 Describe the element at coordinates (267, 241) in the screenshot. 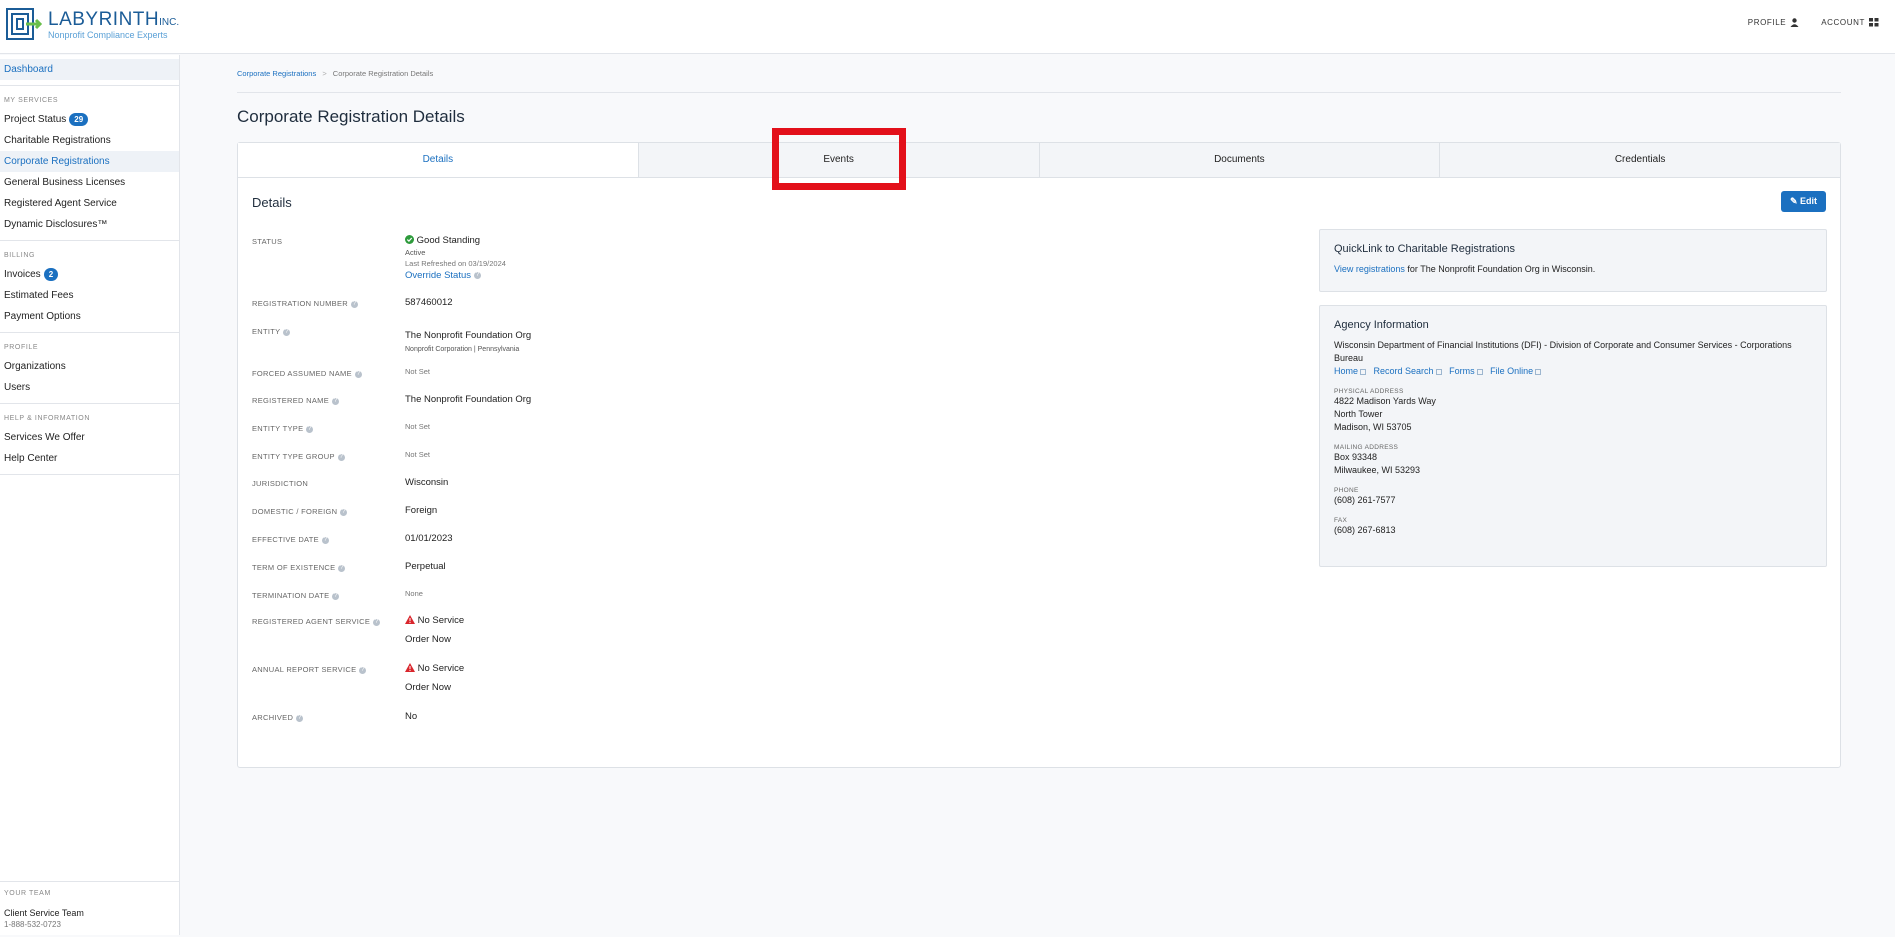

I see `status-label: STATUS` at that location.